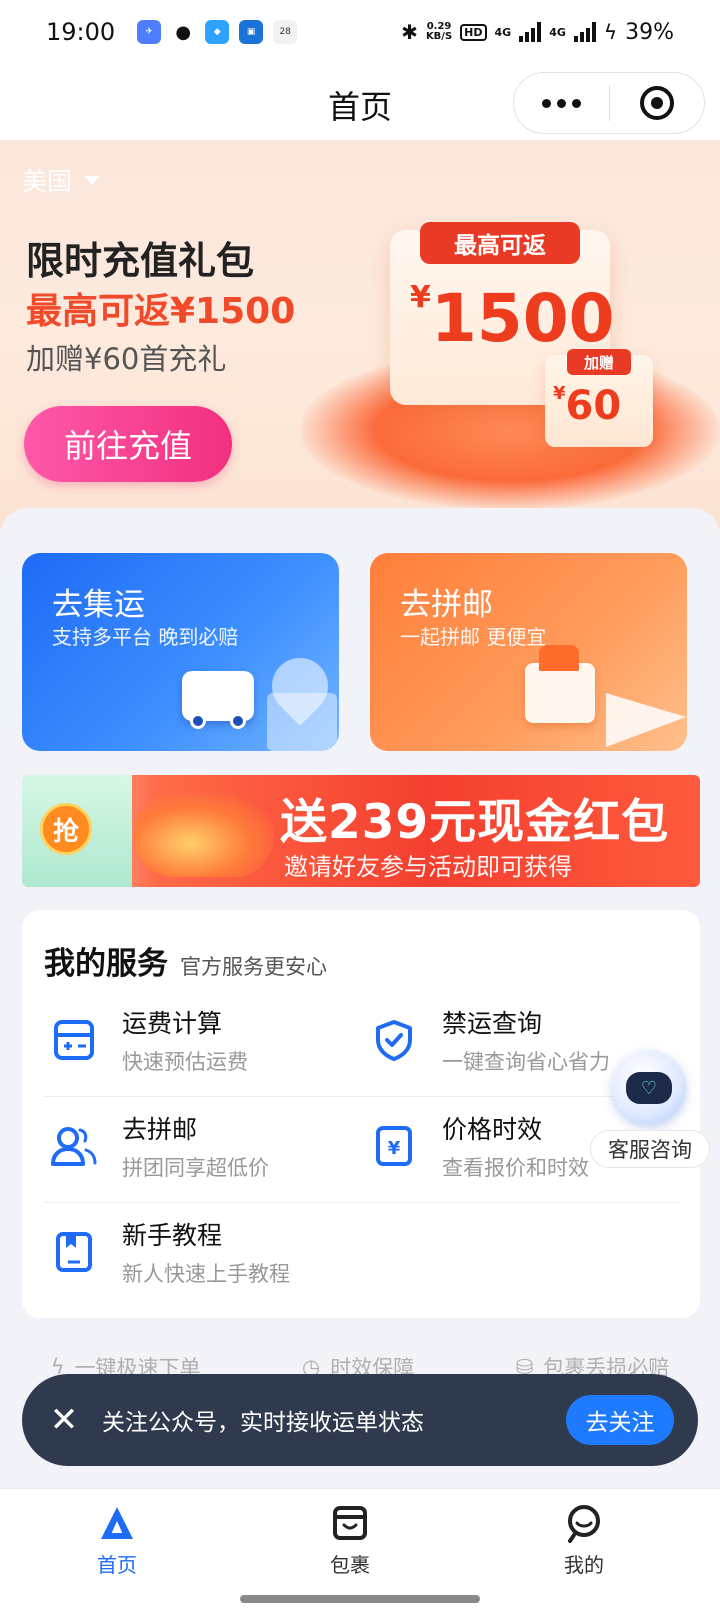 The height and width of the screenshot is (1612, 720). I want to click on grab-badge: 抢, so click(66, 829).